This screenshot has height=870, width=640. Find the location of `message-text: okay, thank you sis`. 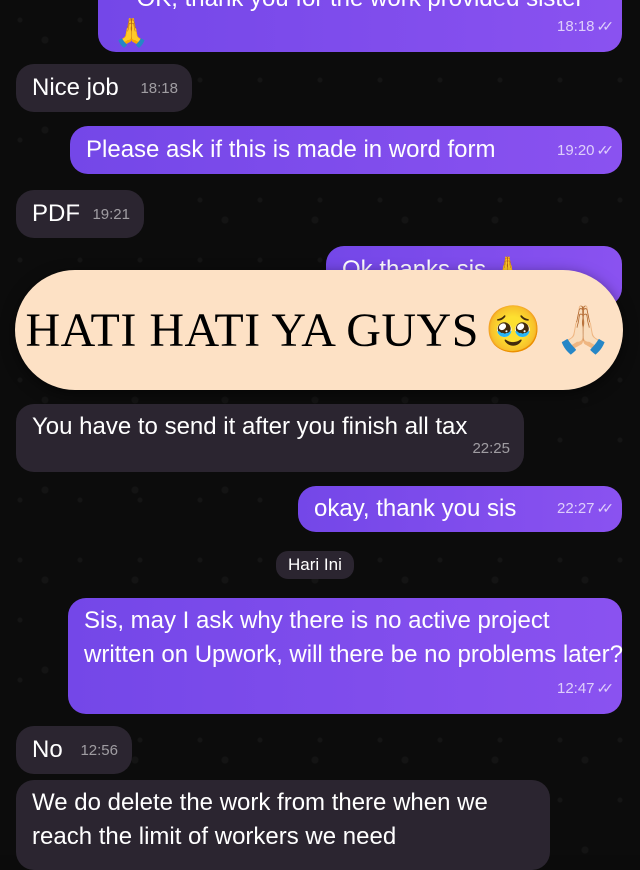

message-text: okay, thank you sis is located at coordinates (415, 508).